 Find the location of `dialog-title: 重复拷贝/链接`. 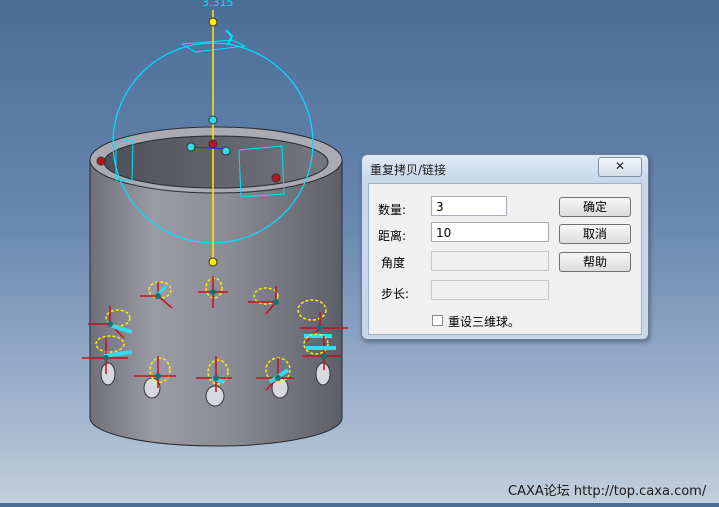

dialog-title: 重复拷贝/链接 is located at coordinates (408, 170).